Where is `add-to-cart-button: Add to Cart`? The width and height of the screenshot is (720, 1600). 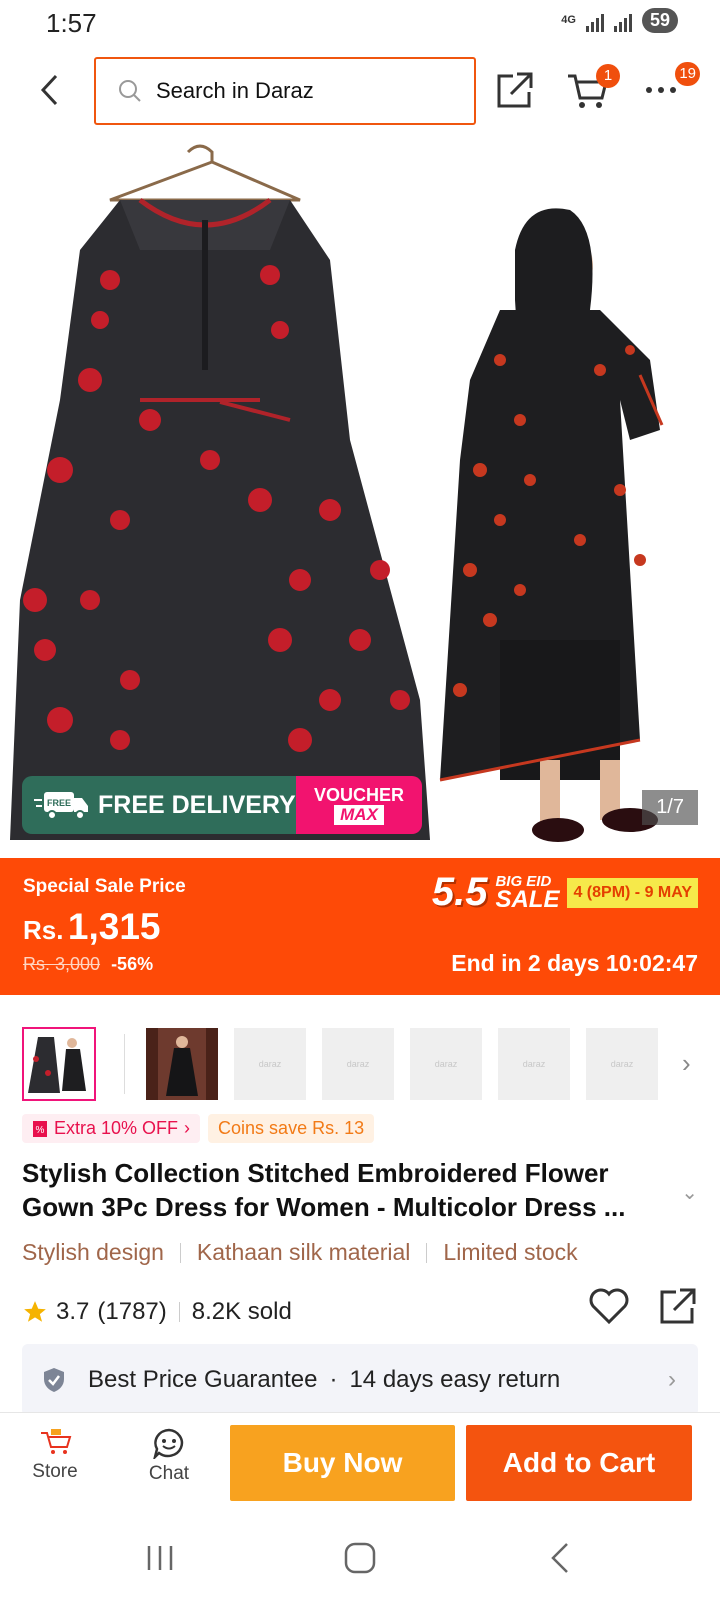
add-to-cart-button: Add to Cart is located at coordinates (579, 1463).